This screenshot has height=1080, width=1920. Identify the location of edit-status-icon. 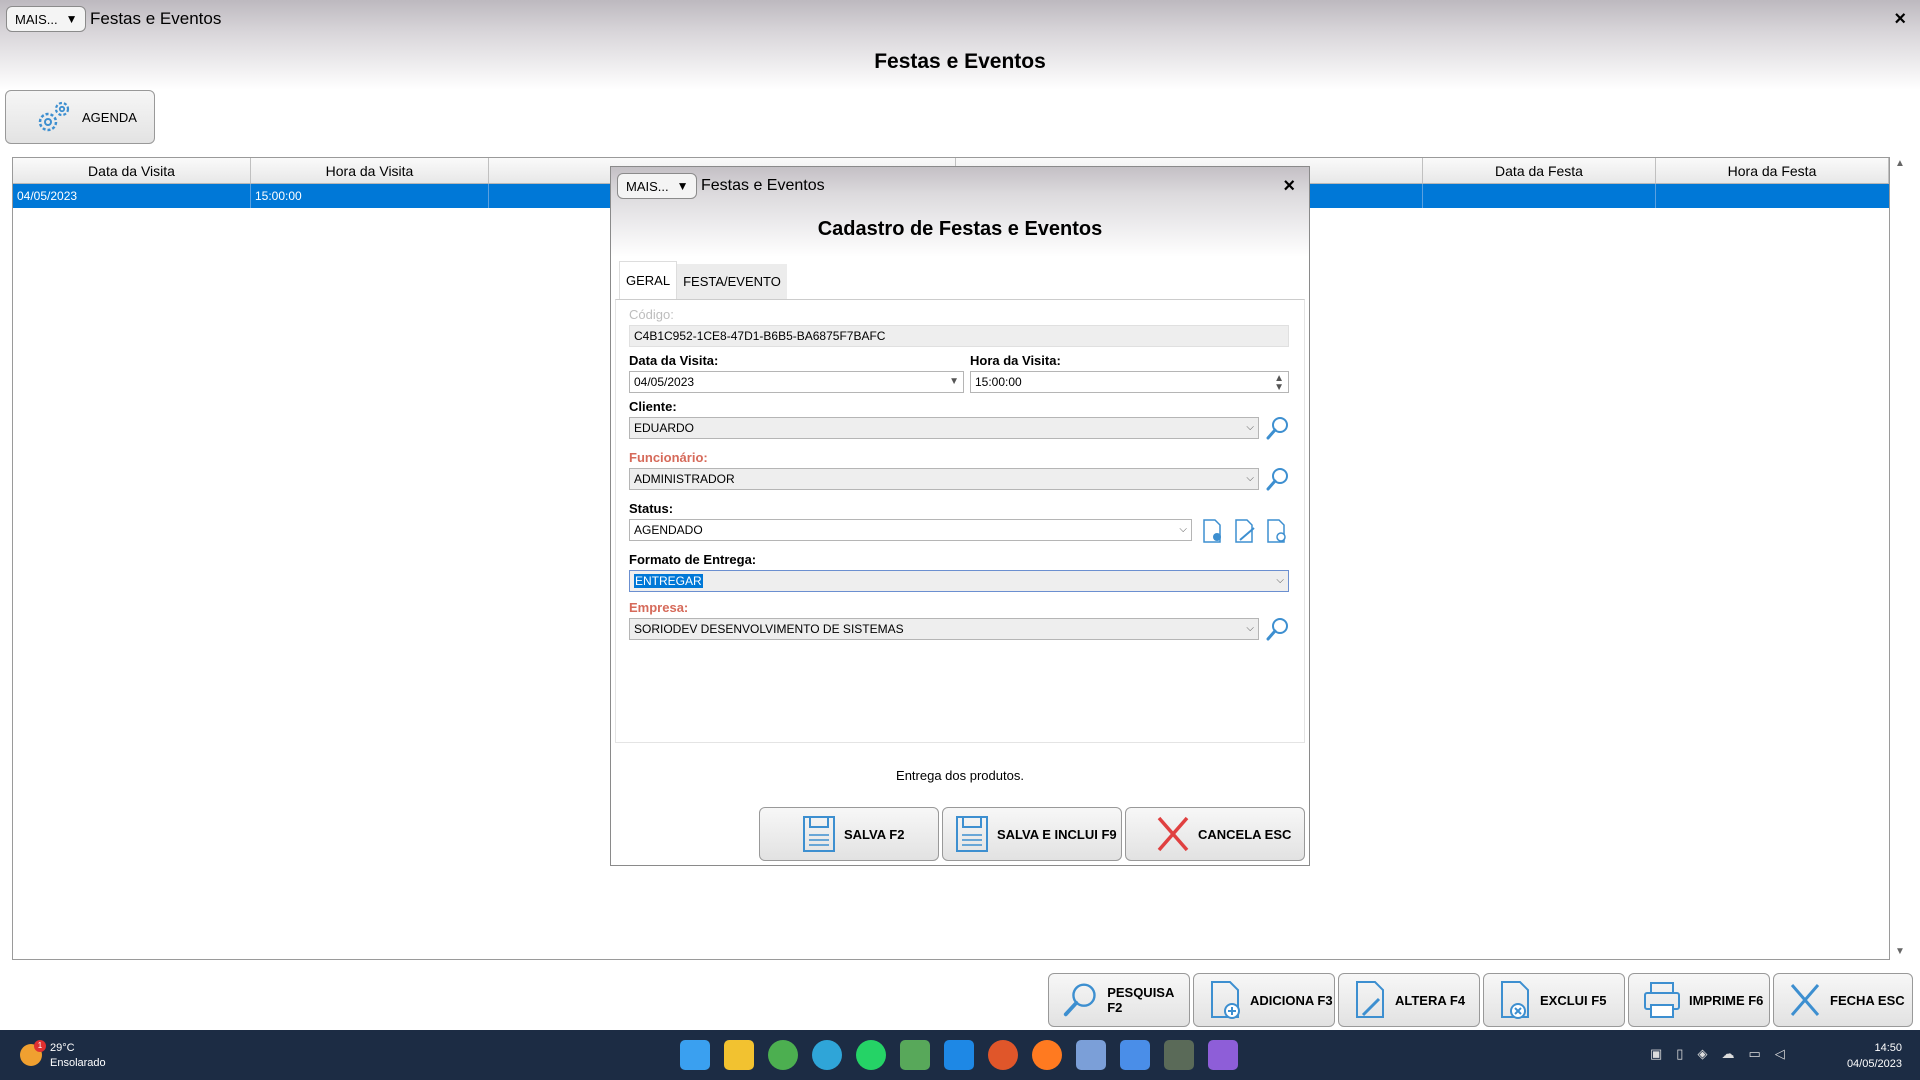
(1245, 531).